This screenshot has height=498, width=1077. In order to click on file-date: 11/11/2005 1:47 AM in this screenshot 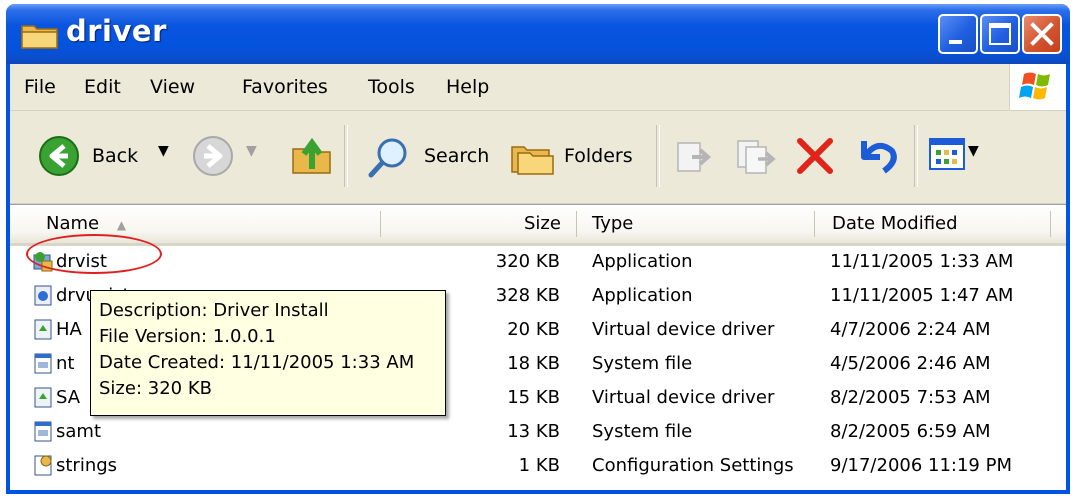, I will do `click(922, 295)`.